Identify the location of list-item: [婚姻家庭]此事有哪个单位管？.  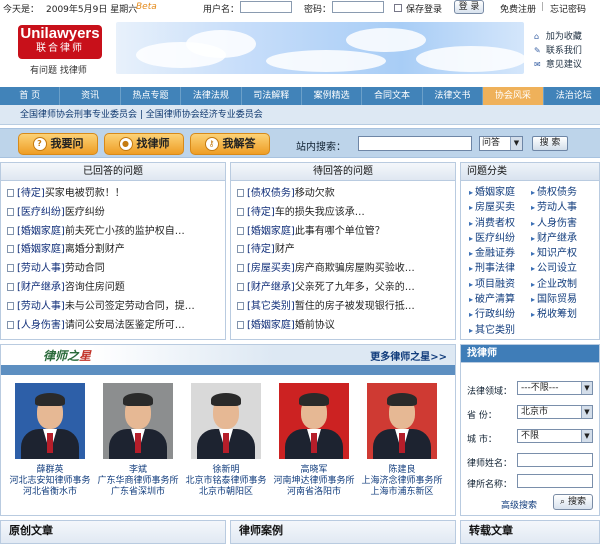
(346, 232).